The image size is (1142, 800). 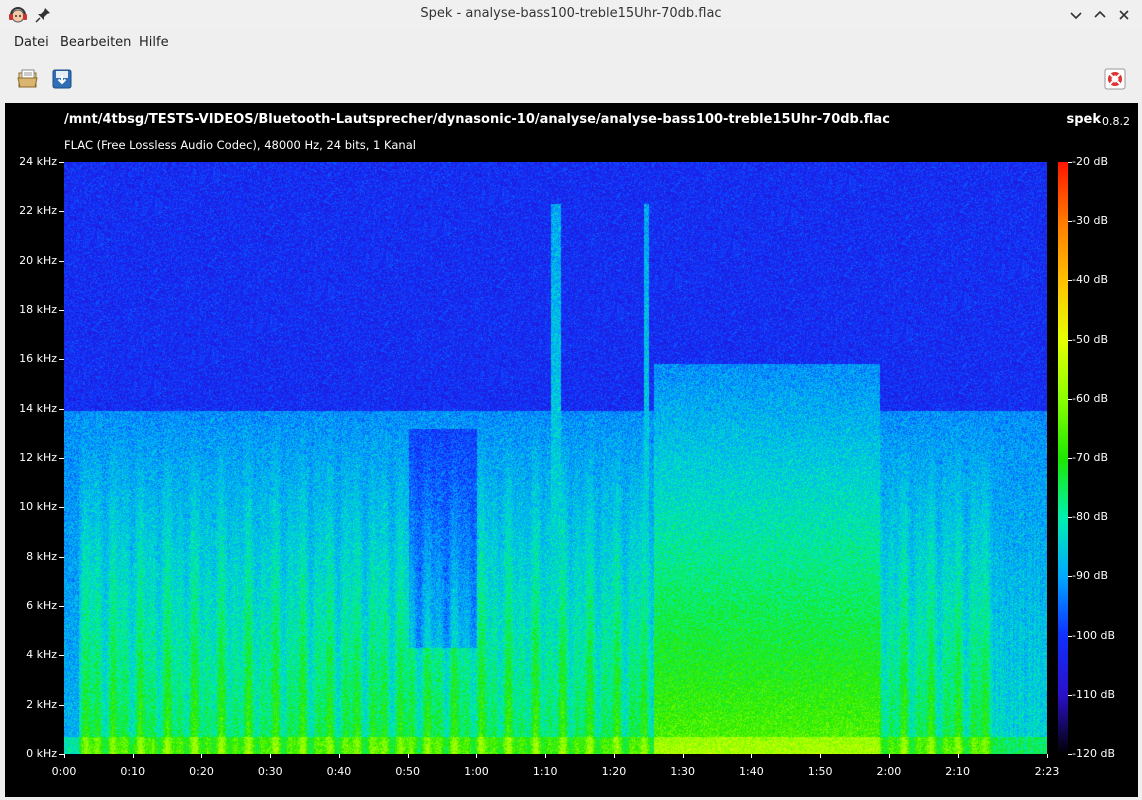 What do you see at coordinates (38, 309) in the screenshot?
I see `freq-tick-label: 18 kHz` at bounding box center [38, 309].